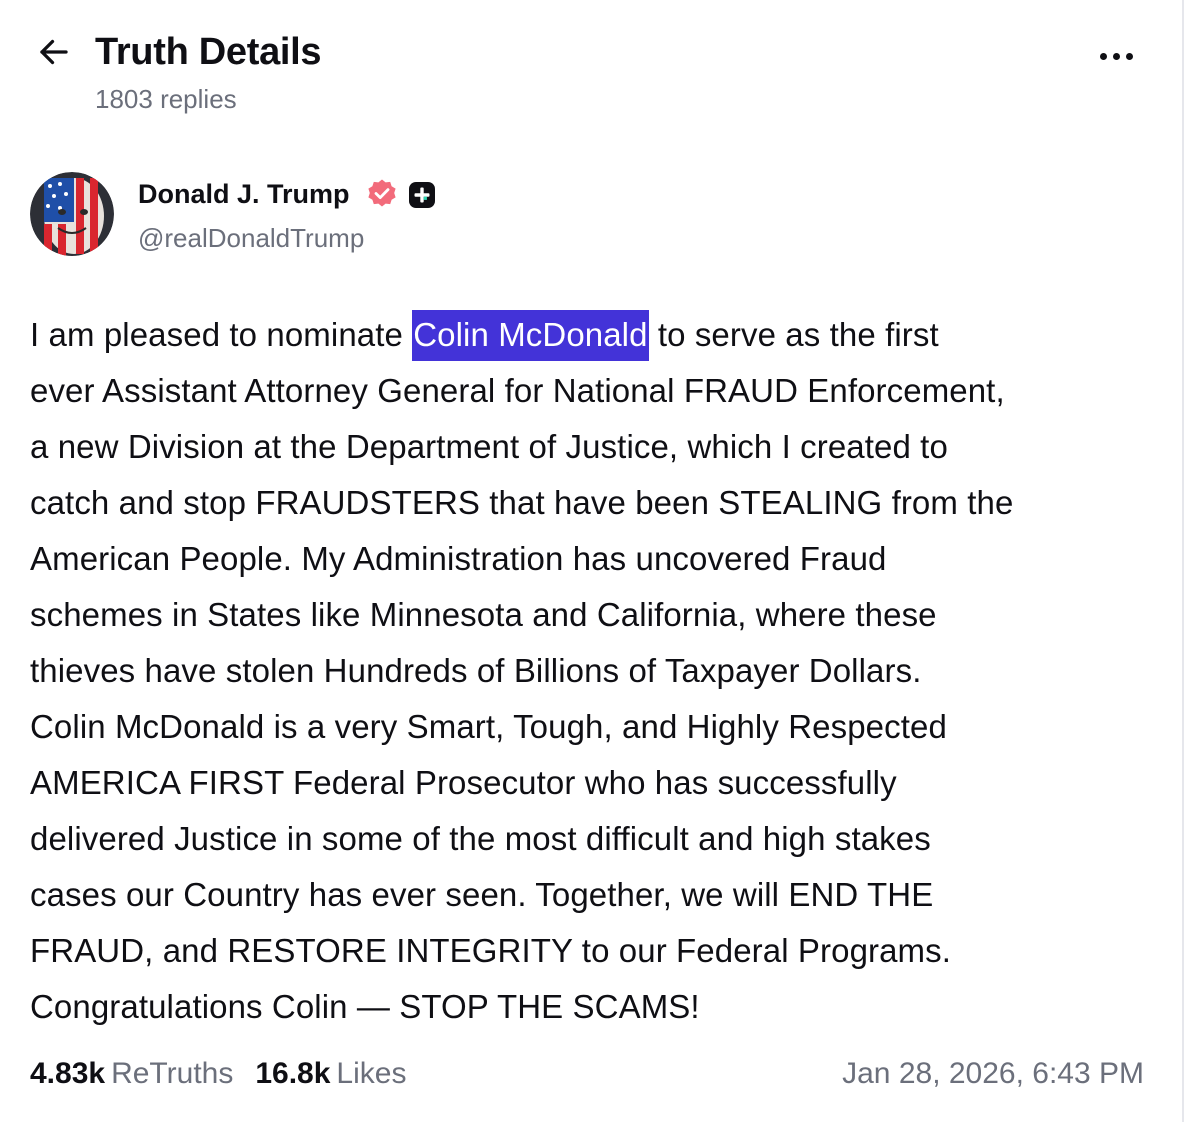 The width and height of the screenshot is (1184, 1122). What do you see at coordinates (382, 193) in the screenshot?
I see `verified-badge-icon` at bounding box center [382, 193].